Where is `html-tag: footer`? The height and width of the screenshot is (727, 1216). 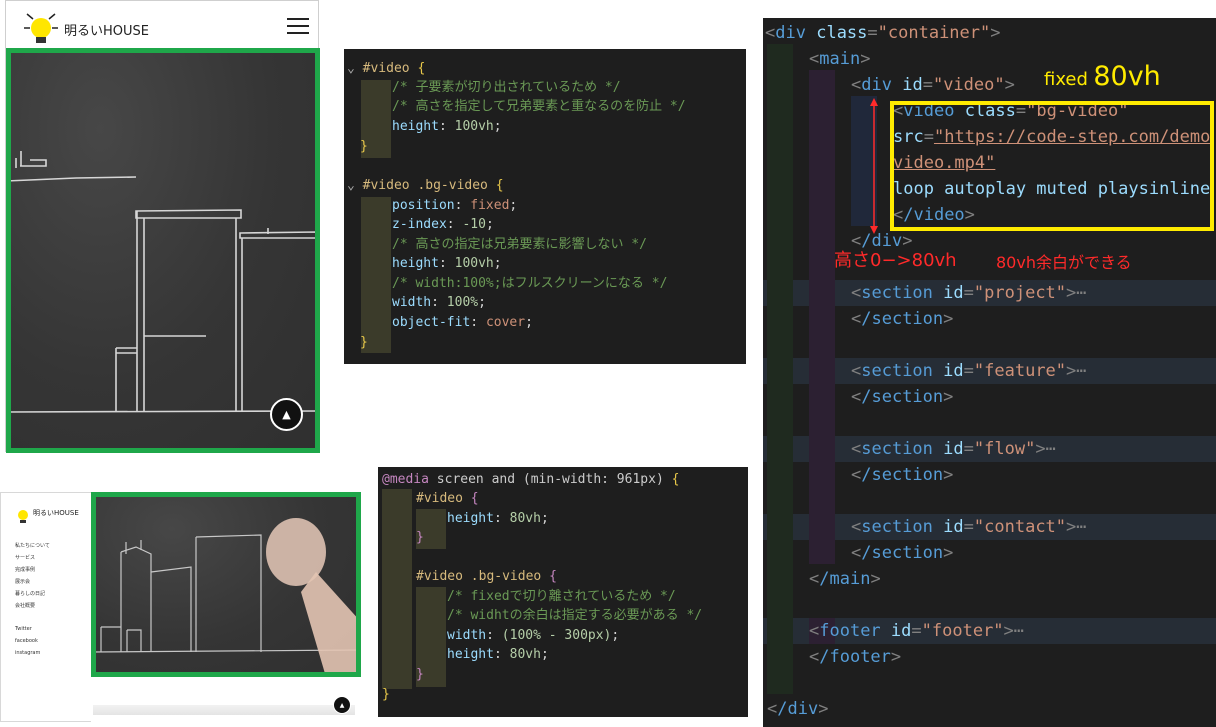
html-tag: footer is located at coordinates (850, 631).